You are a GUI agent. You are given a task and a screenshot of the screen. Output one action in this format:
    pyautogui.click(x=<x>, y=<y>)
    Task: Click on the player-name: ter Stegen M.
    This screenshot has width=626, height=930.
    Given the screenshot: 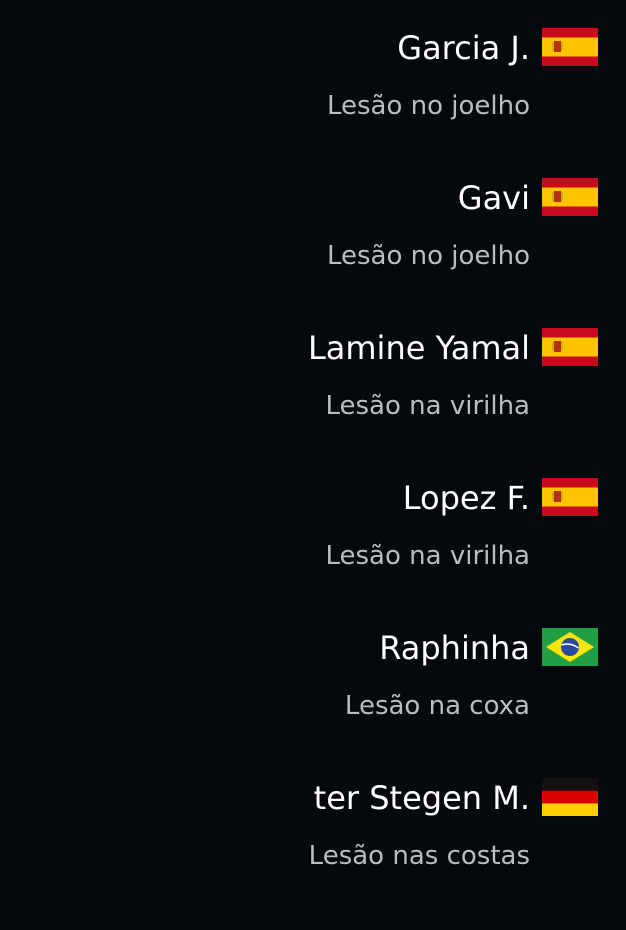 What is the action you would take?
    pyautogui.click(x=421, y=798)
    